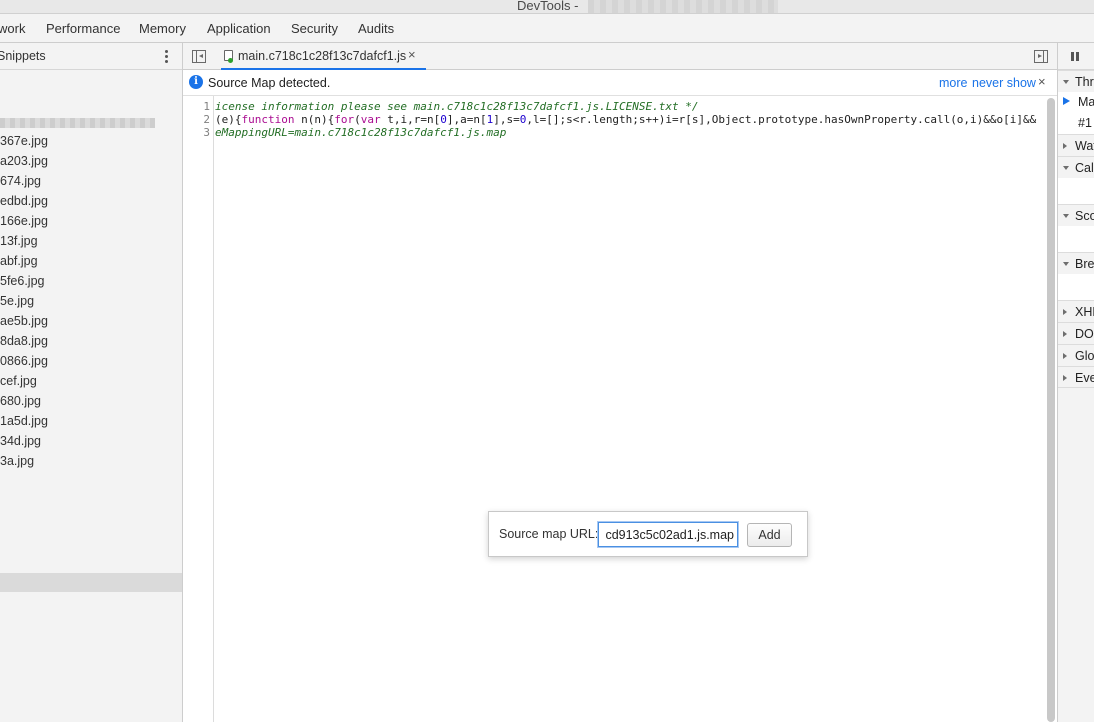  Describe the element at coordinates (239, 28) in the screenshot. I see `tab-application: Application` at that location.